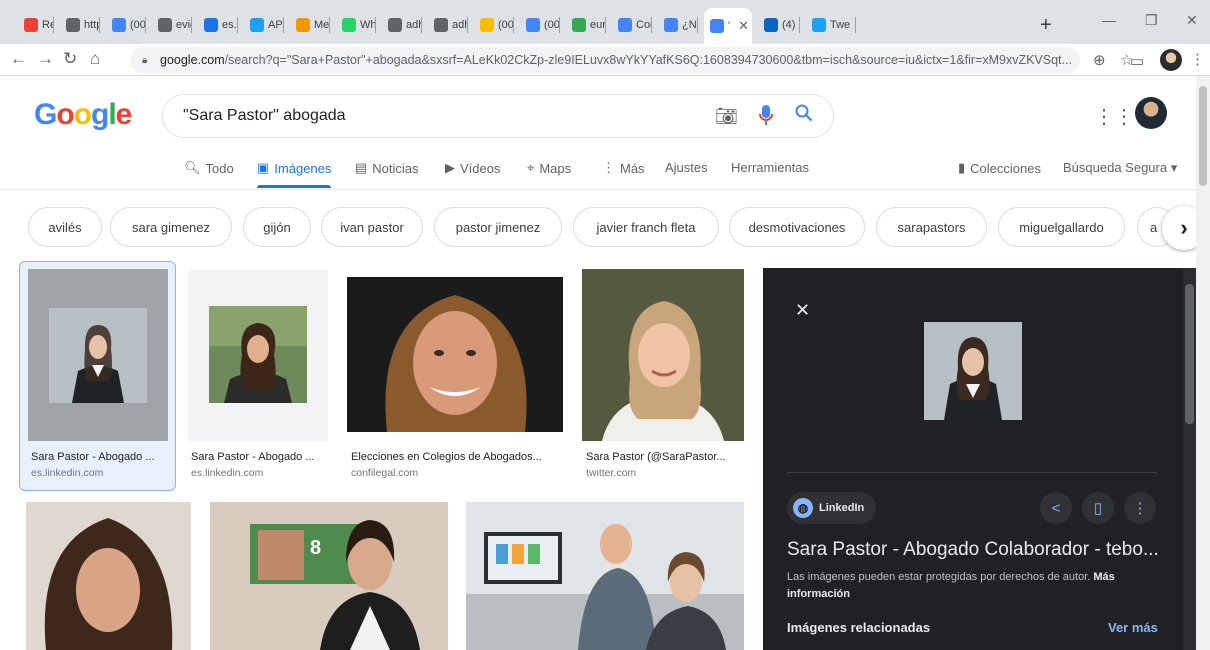 Image resolution: width=1210 pixels, height=650 pixels. I want to click on see-more-link: Ver más, so click(1133, 627).